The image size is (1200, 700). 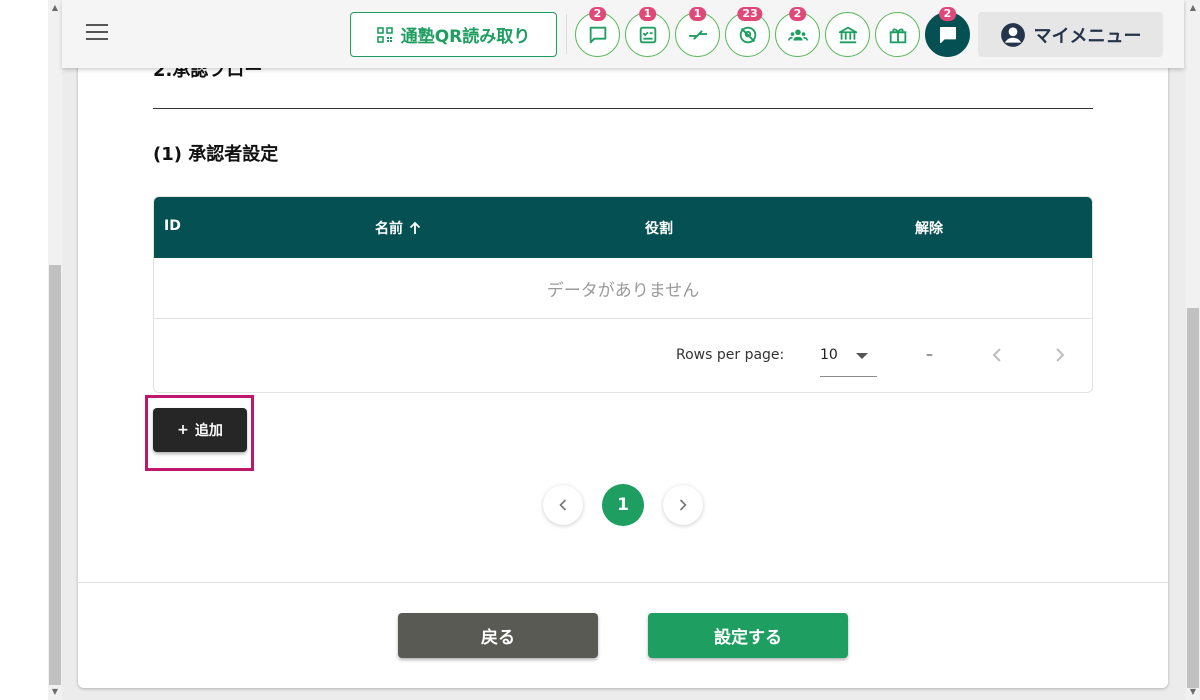 I want to click on gift-button, so click(x=897, y=34).